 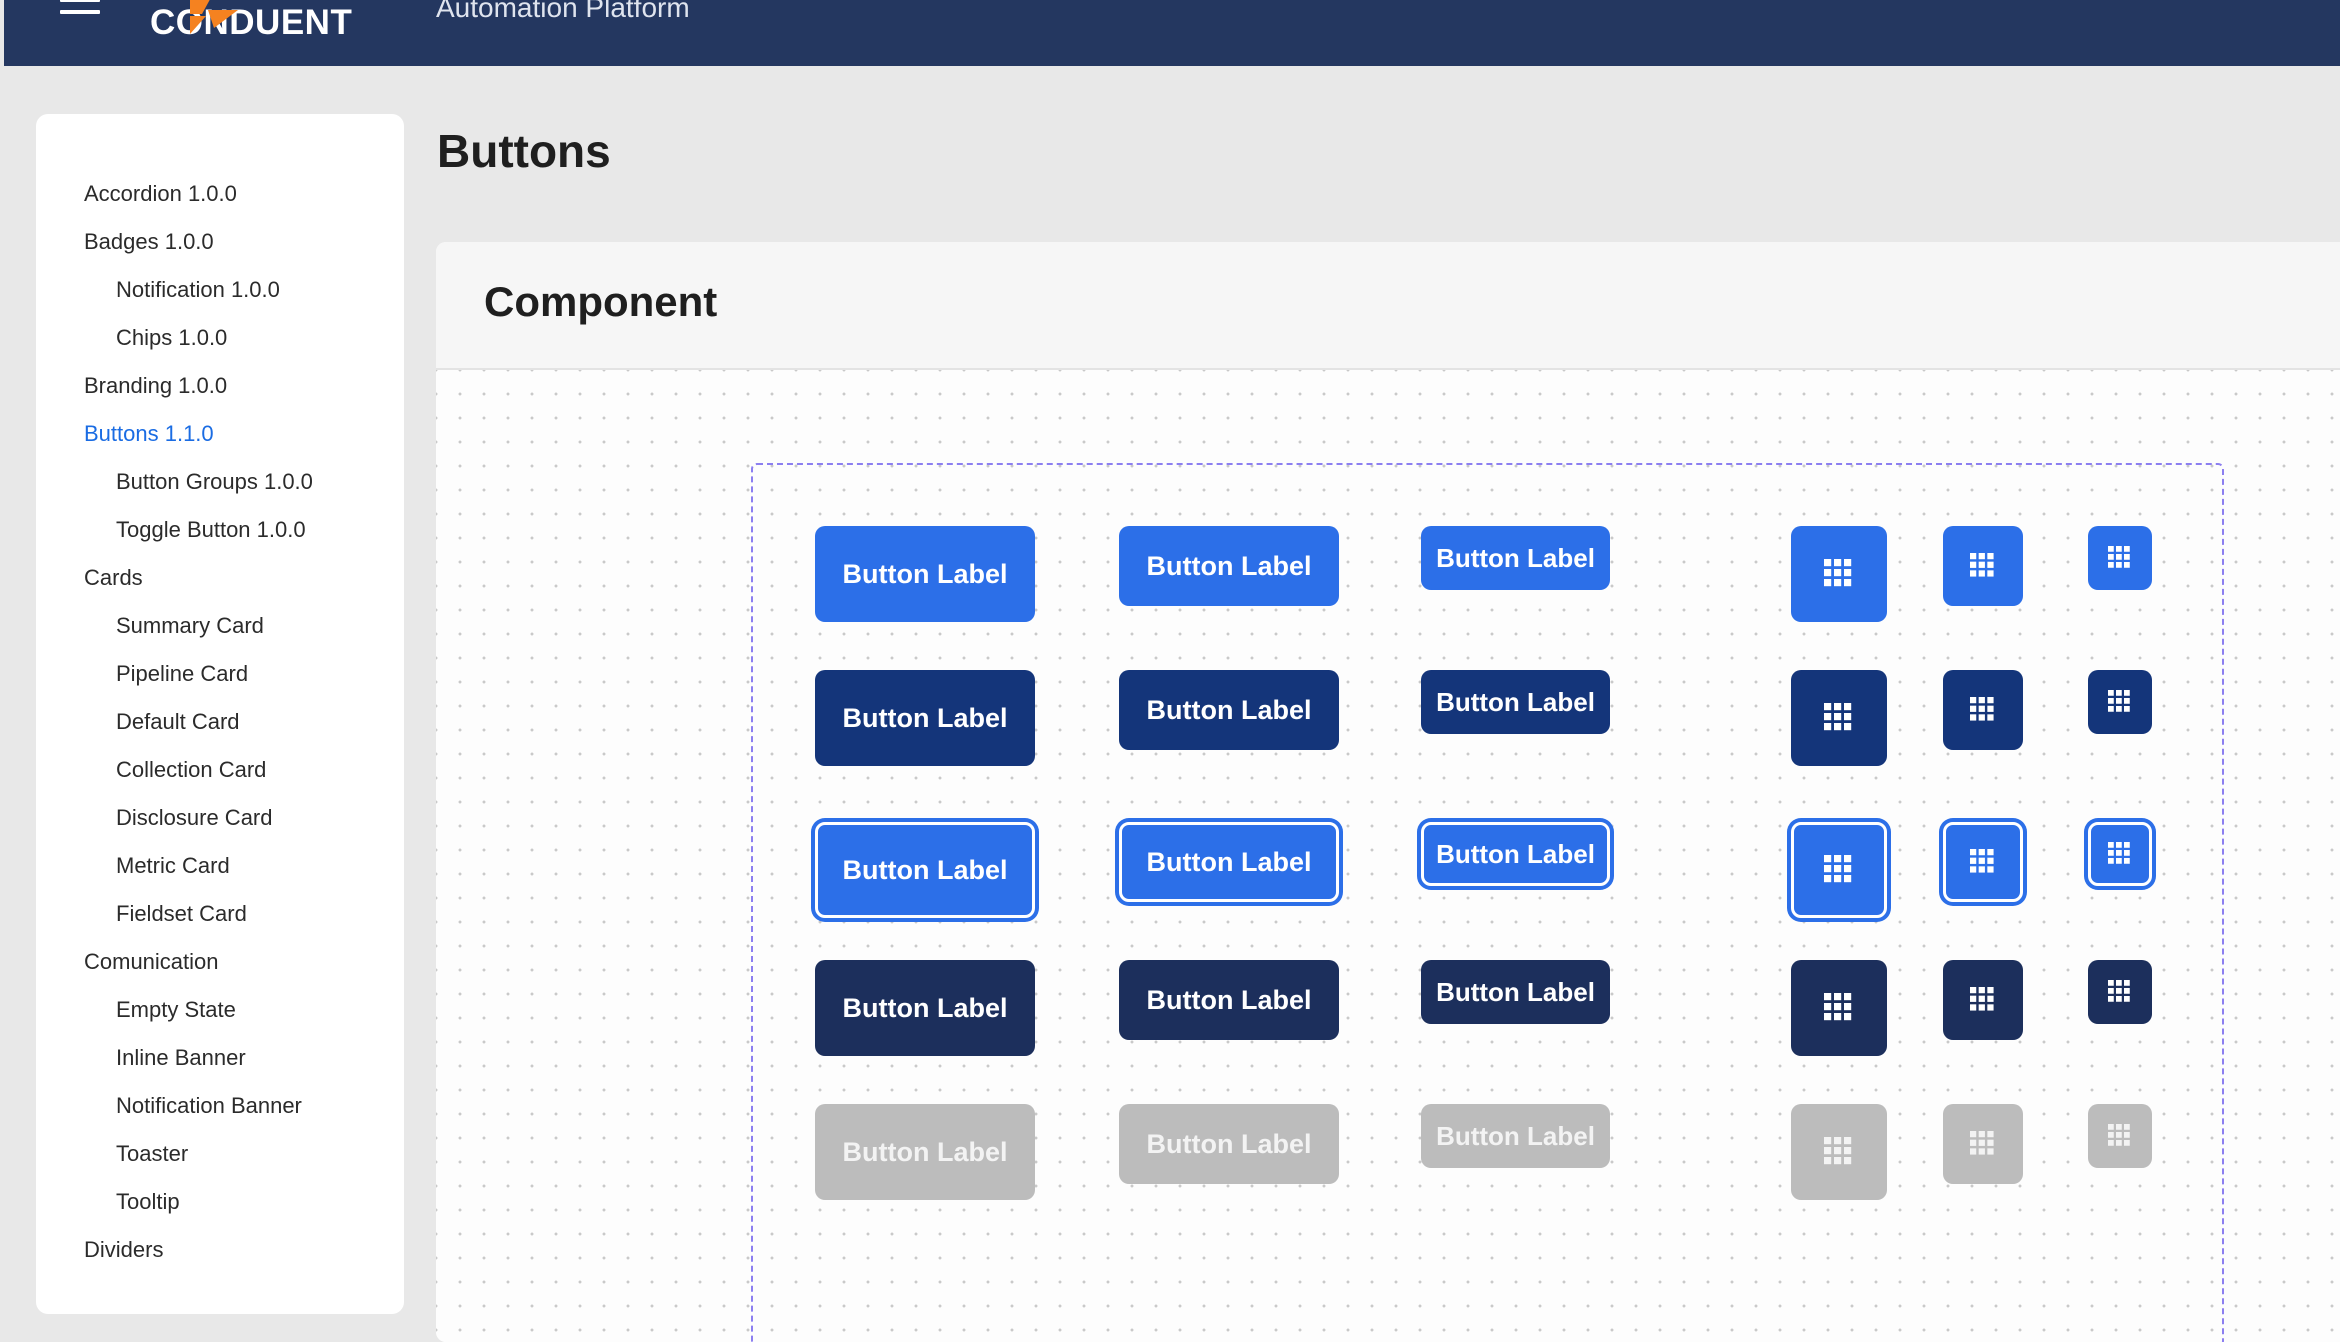 I want to click on focus-medium-icon-button, so click(x=1983, y=862).